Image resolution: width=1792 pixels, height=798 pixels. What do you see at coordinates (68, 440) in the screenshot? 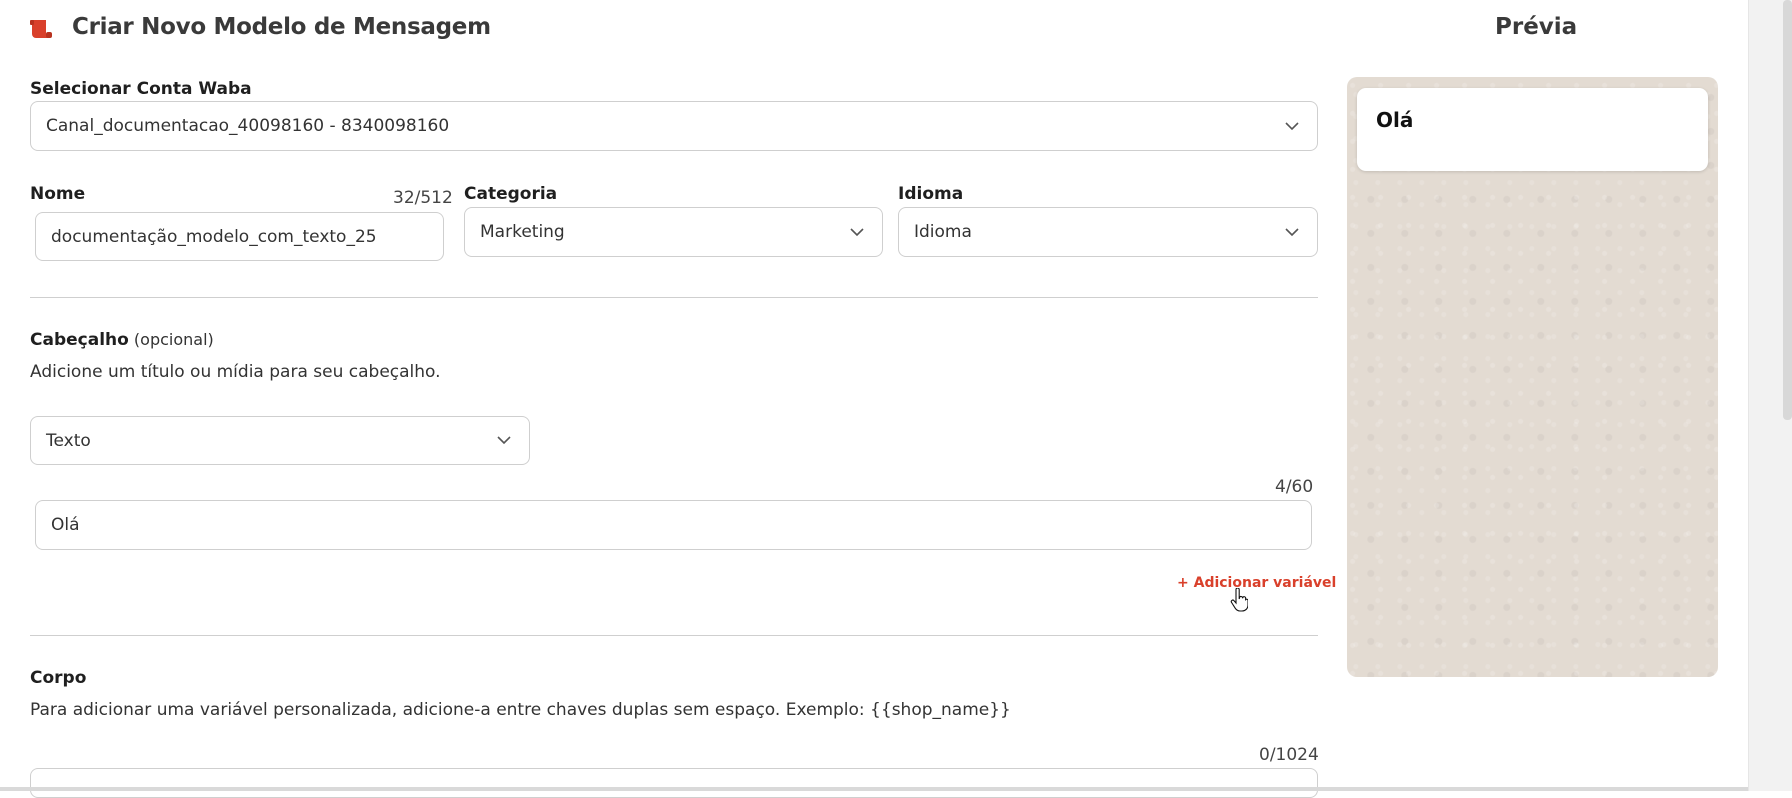
I see `header-type-value: Texto` at bounding box center [68, 440].